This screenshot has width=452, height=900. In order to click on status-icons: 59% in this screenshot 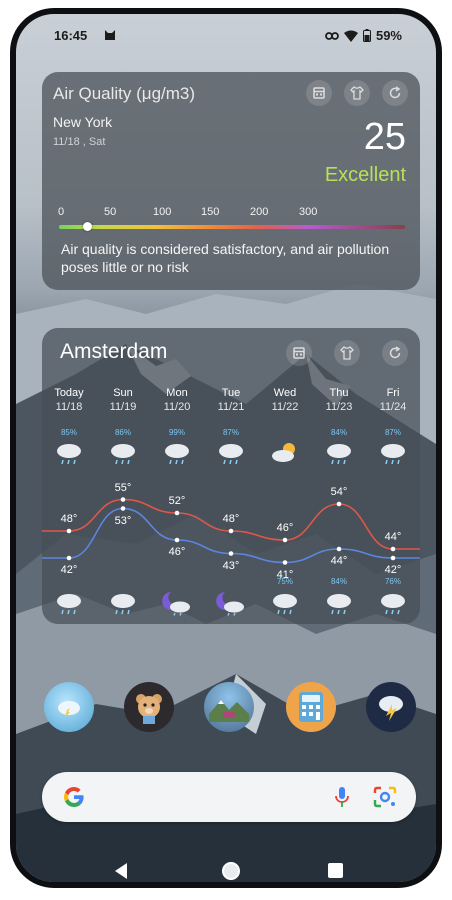, I will do `click(363, 35)`.